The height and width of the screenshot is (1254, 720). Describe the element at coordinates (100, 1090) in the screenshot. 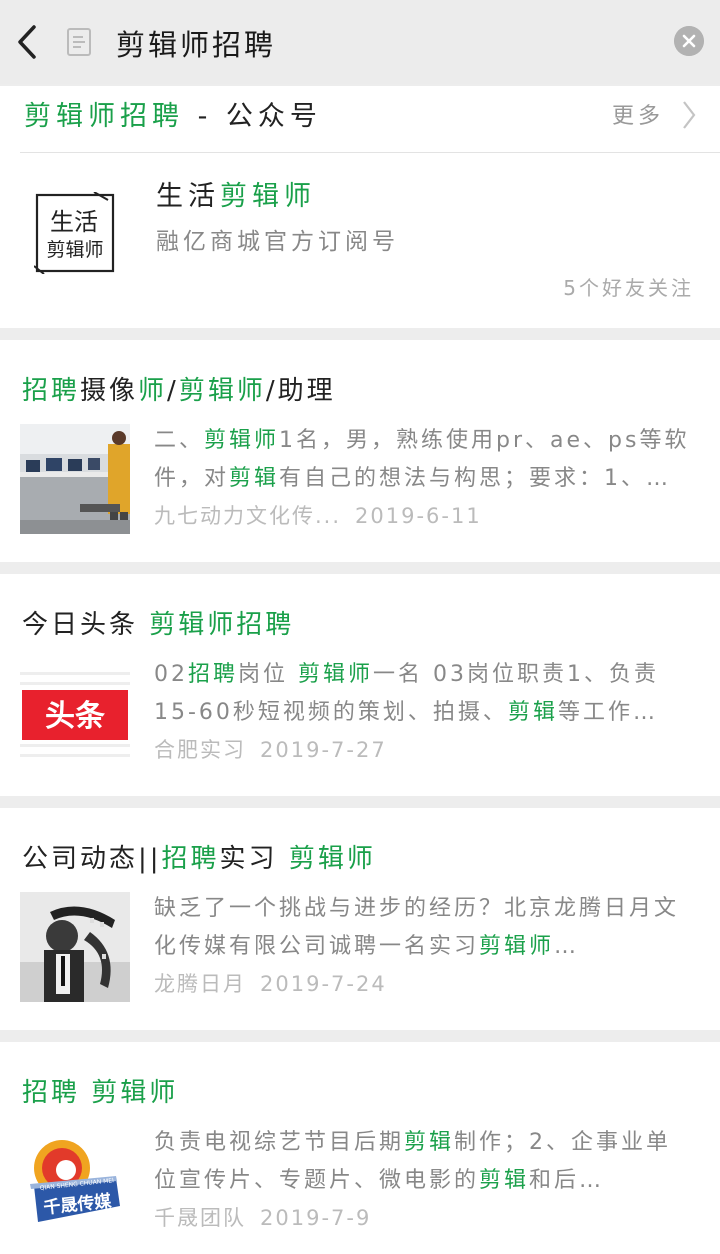

I see `article-title: 招聘 剪辑师` at that location.